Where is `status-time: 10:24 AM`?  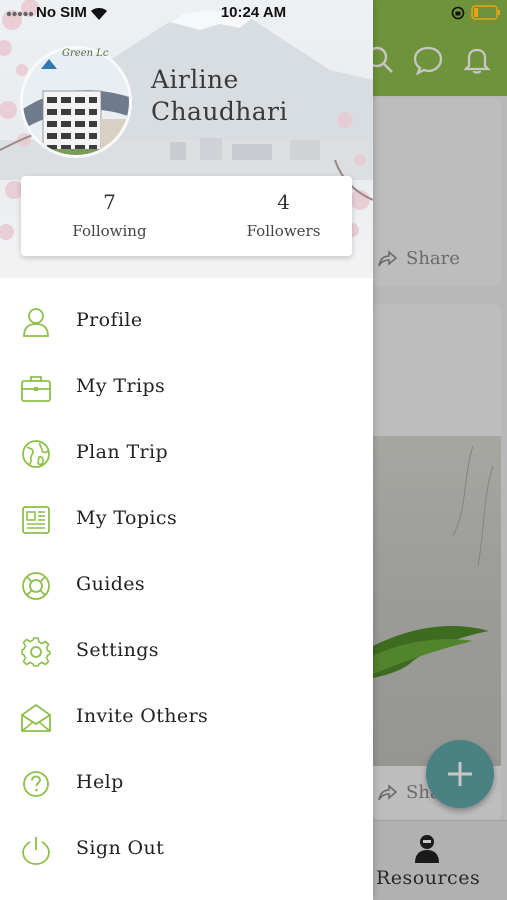
status-time: 10:24 AM is located at coordinates (253, 12).